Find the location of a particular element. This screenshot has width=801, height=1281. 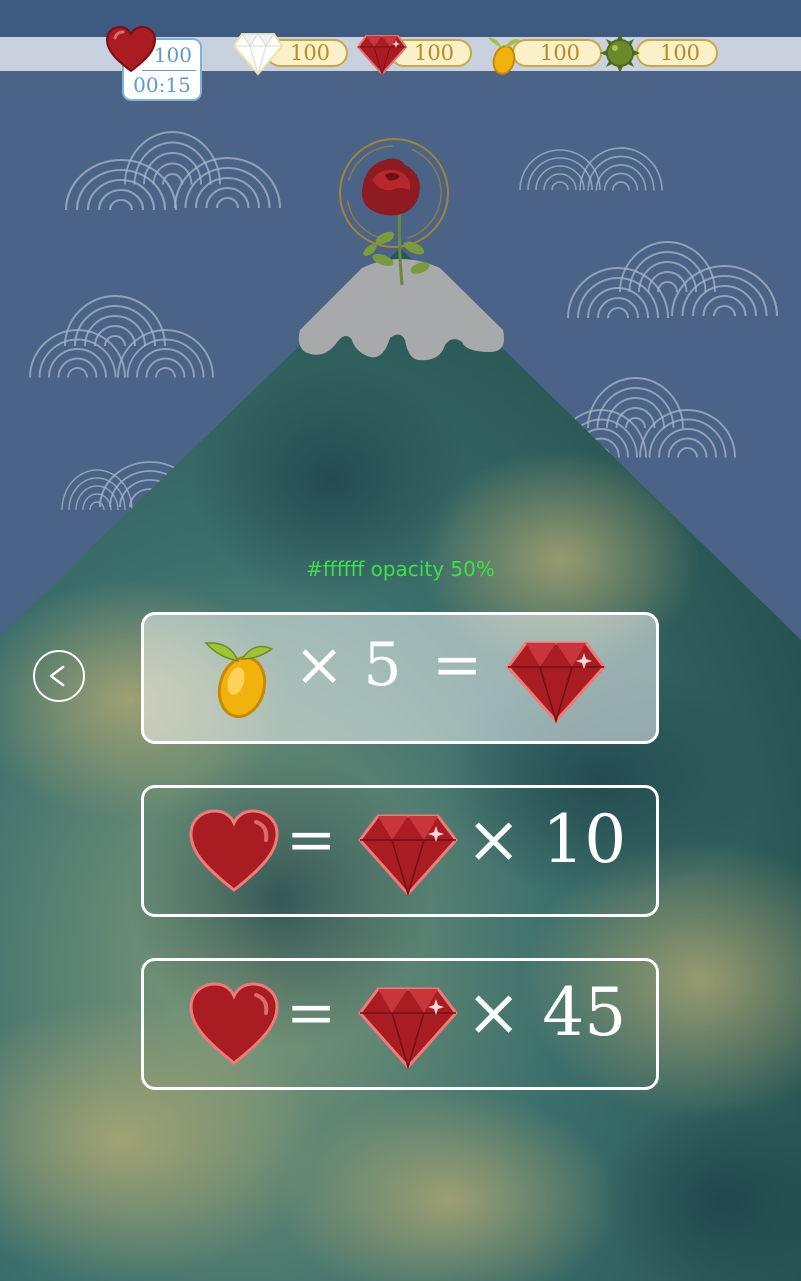

lives-value: 100 is located at coordinates (172, 55).